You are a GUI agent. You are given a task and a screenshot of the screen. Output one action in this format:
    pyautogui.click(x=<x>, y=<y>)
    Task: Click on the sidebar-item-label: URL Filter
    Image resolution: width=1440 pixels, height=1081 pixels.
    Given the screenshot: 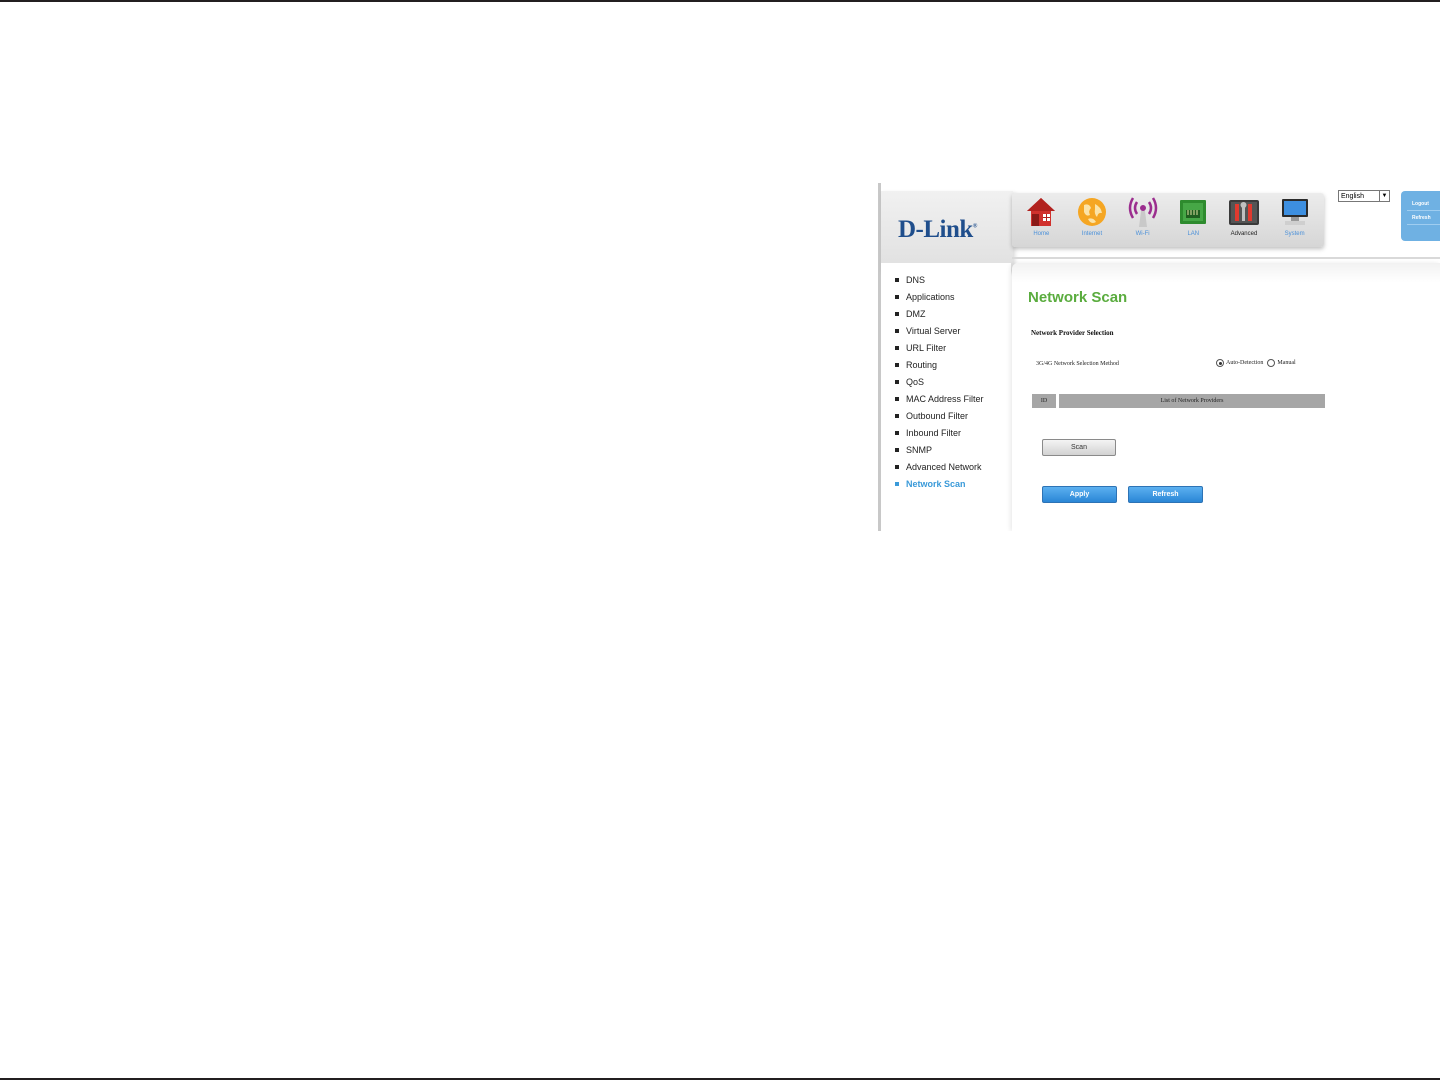 What is the action you would take?
    pyautogui.click(x=926, y=348)
    